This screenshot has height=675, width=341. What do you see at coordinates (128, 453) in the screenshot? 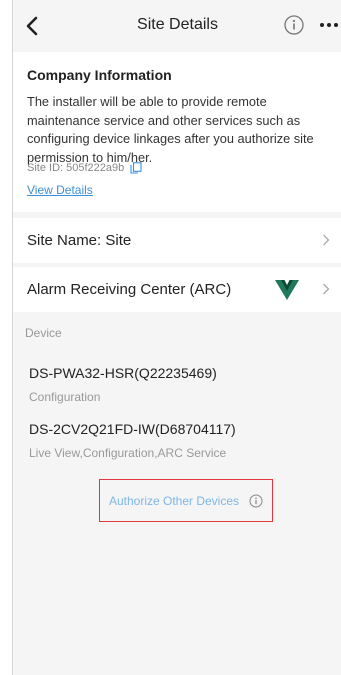
I see `device-services: Live View,Configuration,ARC Service` at bounding box center [128, 453].